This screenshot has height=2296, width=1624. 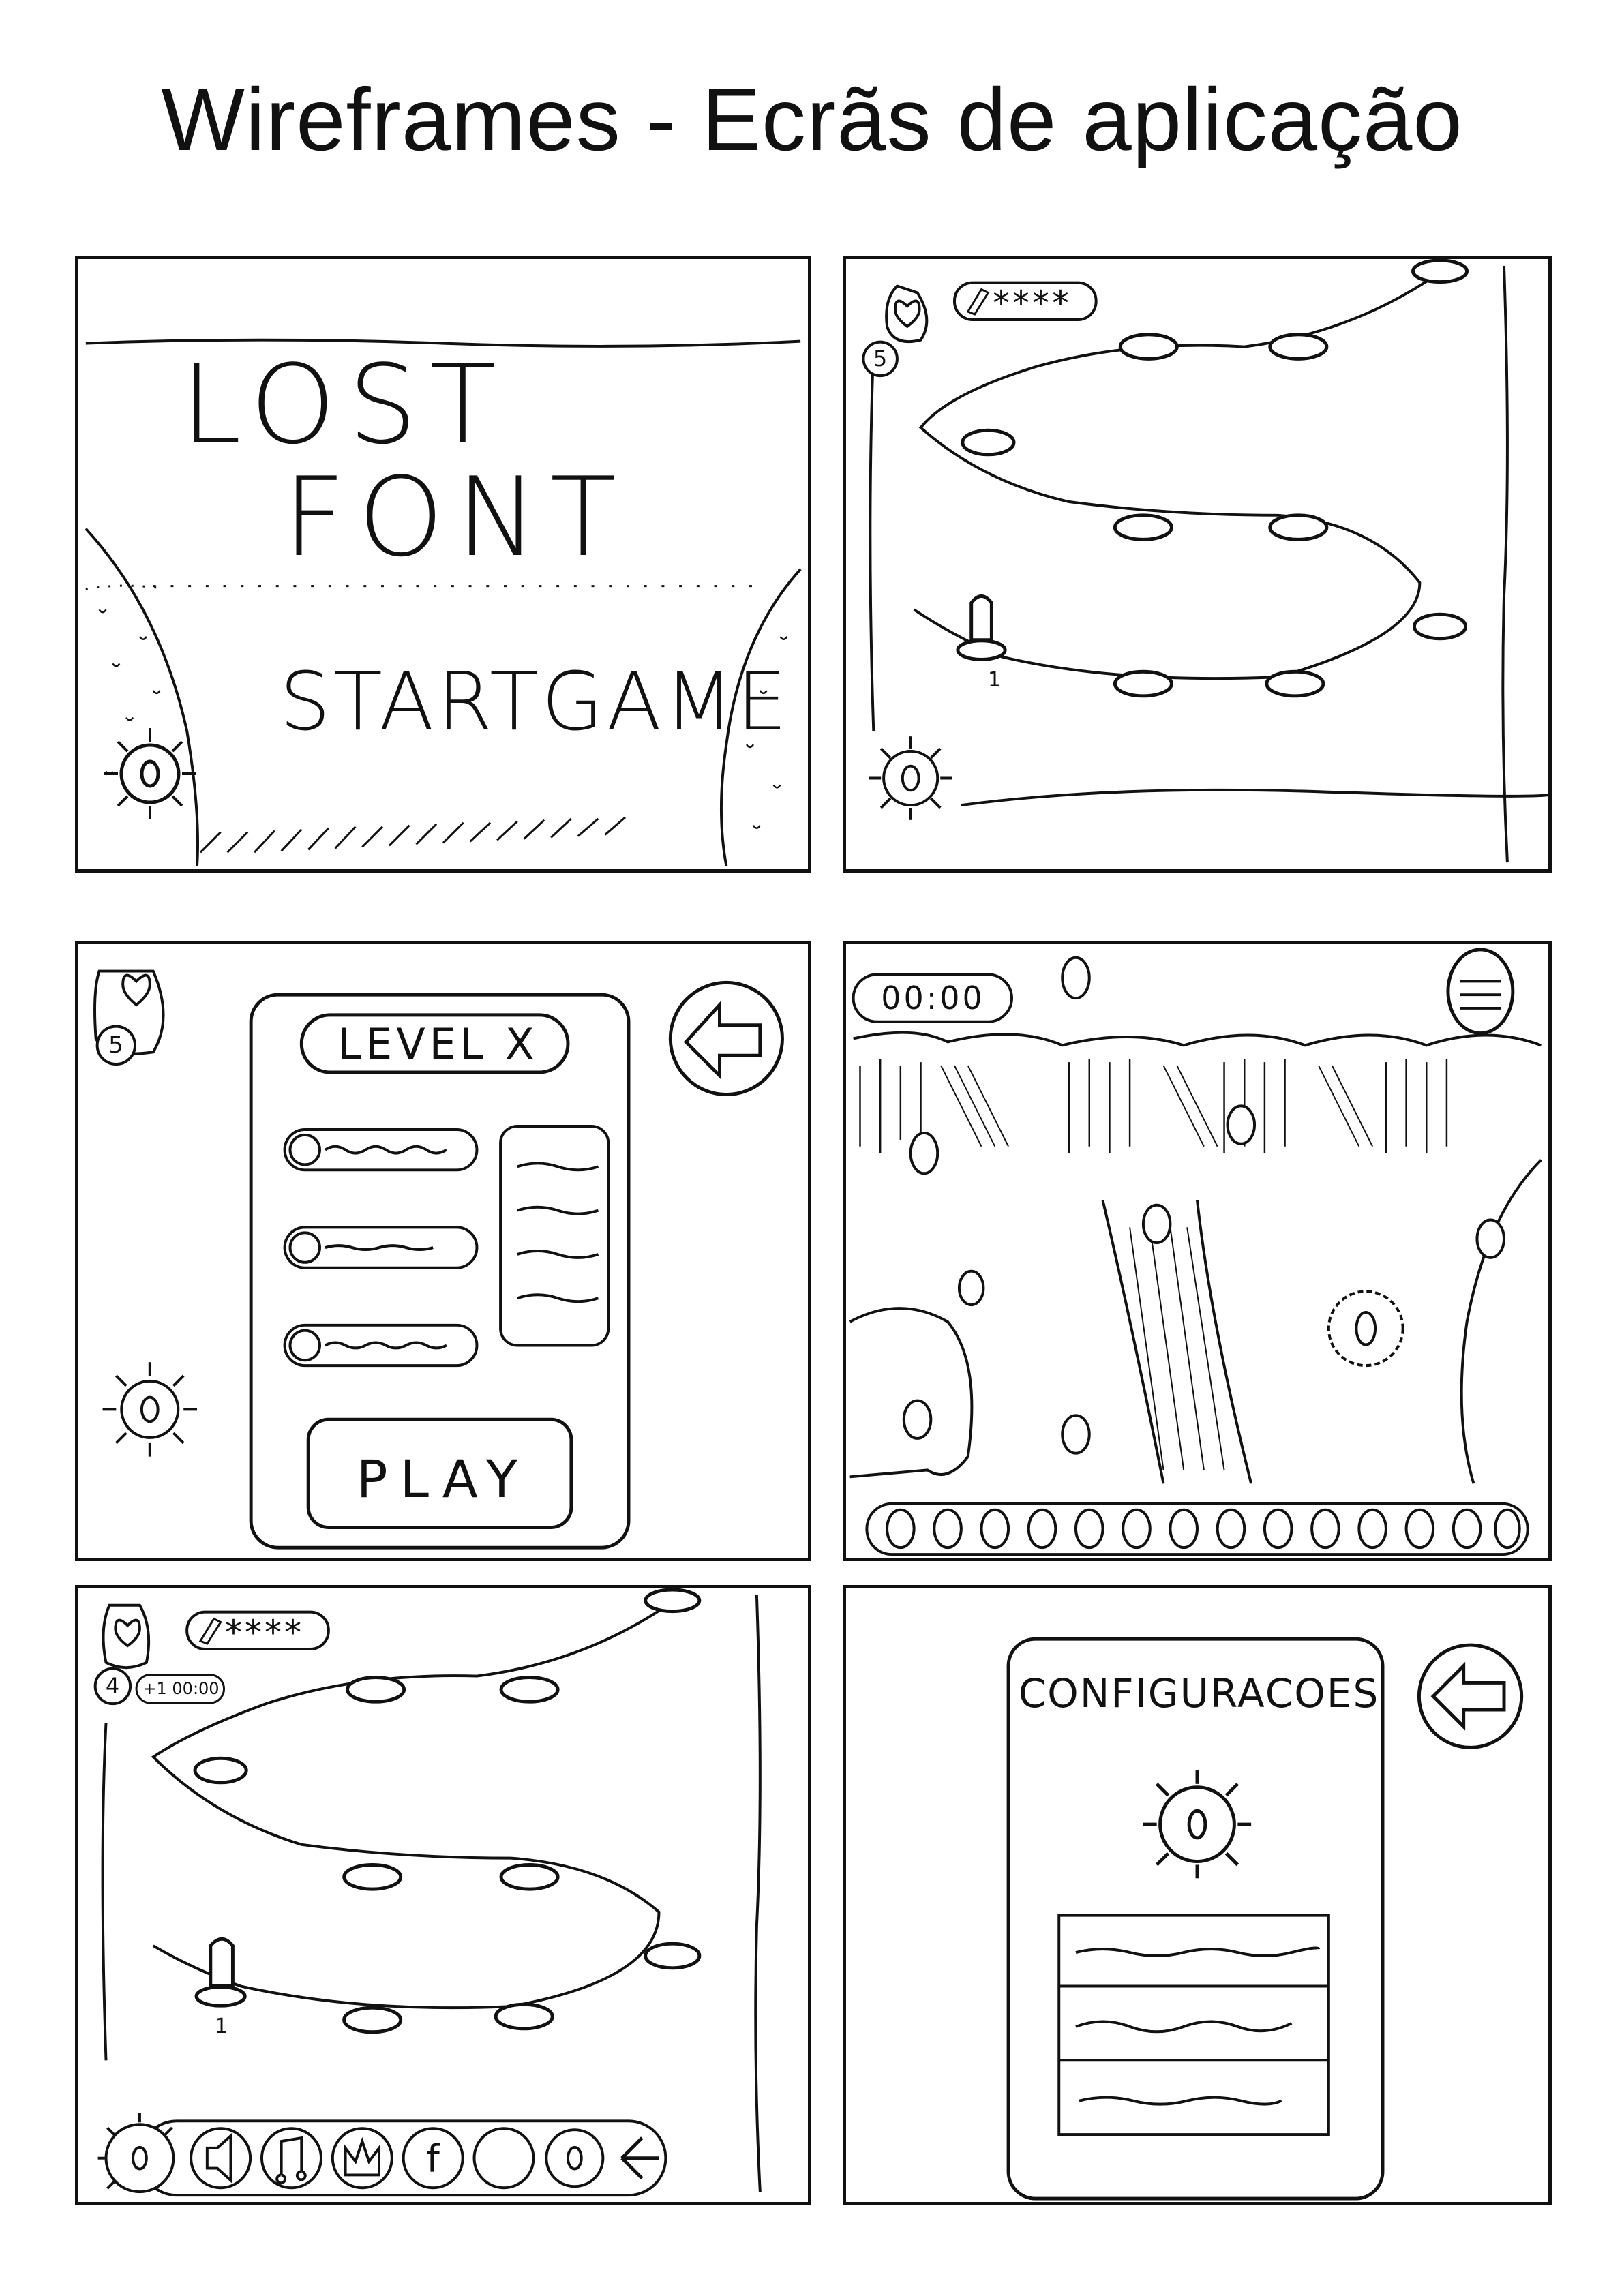 I want to click on screen-settings: CONFIGURACOES, so click(x=1197, y=1895).